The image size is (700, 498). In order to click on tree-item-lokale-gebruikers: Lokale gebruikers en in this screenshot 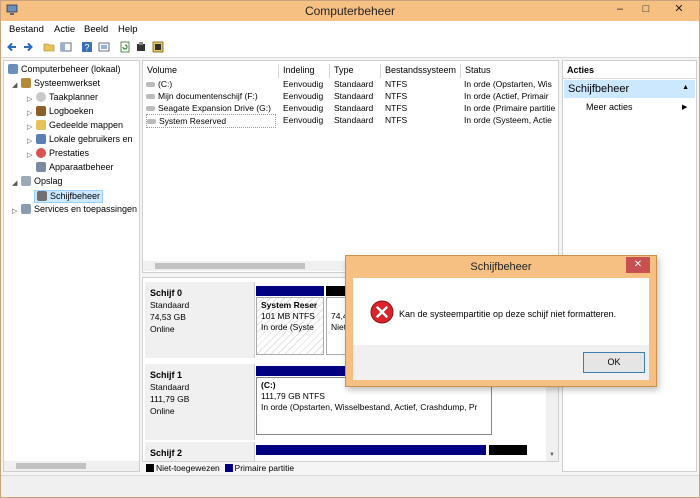, I will do `click(84, 140)`.